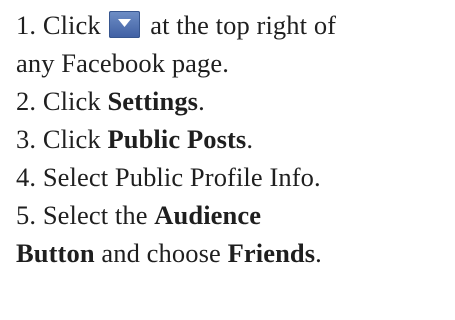  Describe the element at coordinates (71, 139) in the screenshot. I see `step-3-text-a: Click` at that location.